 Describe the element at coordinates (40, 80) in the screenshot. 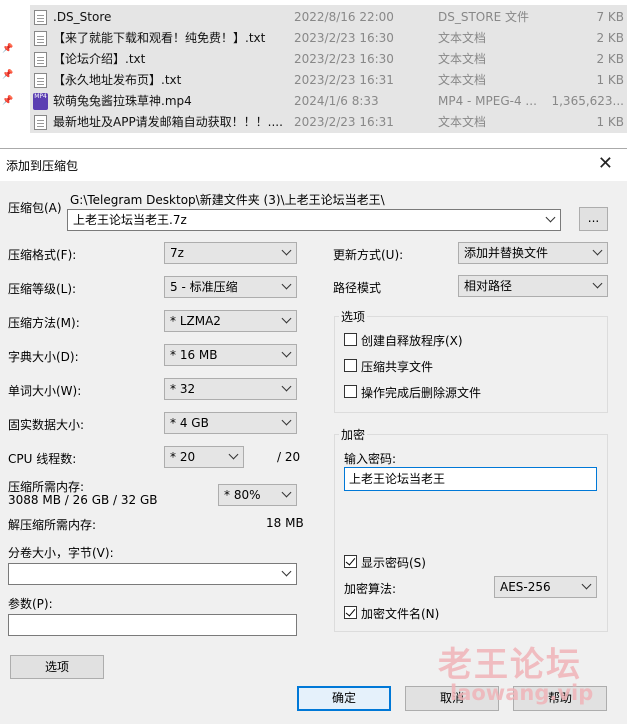

I see `text-file-icon` at that location.